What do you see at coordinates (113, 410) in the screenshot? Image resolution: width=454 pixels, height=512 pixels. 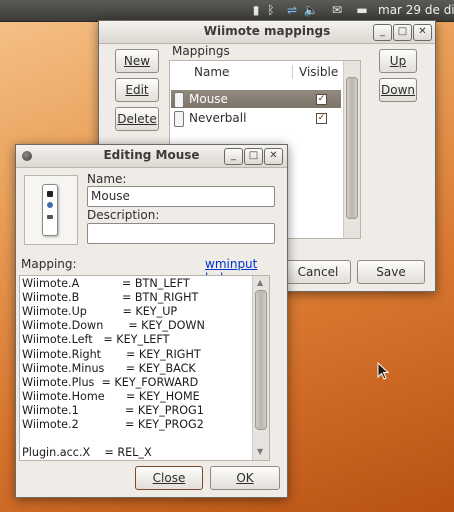 I see `mapping-line: Wiimote.1 = KEY_PROG1` at bounding box center [113, 410].